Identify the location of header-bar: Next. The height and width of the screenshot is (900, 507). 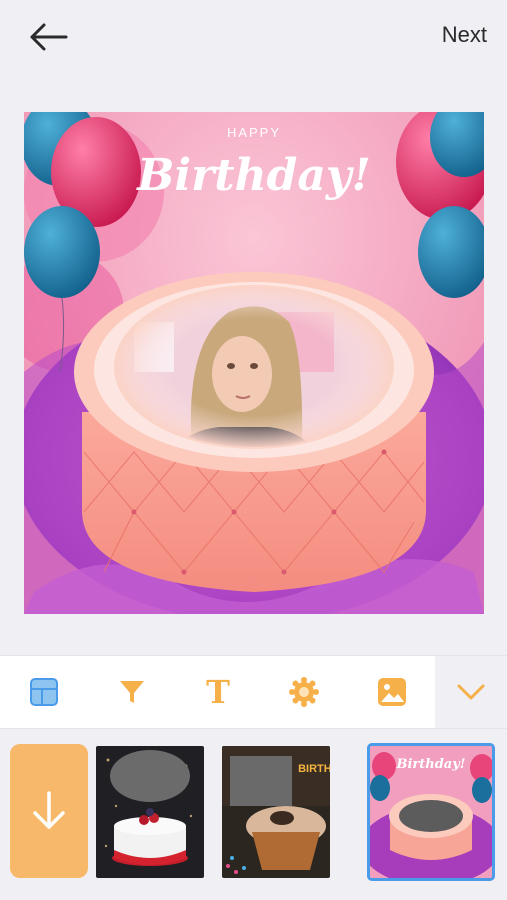
(253, 40).